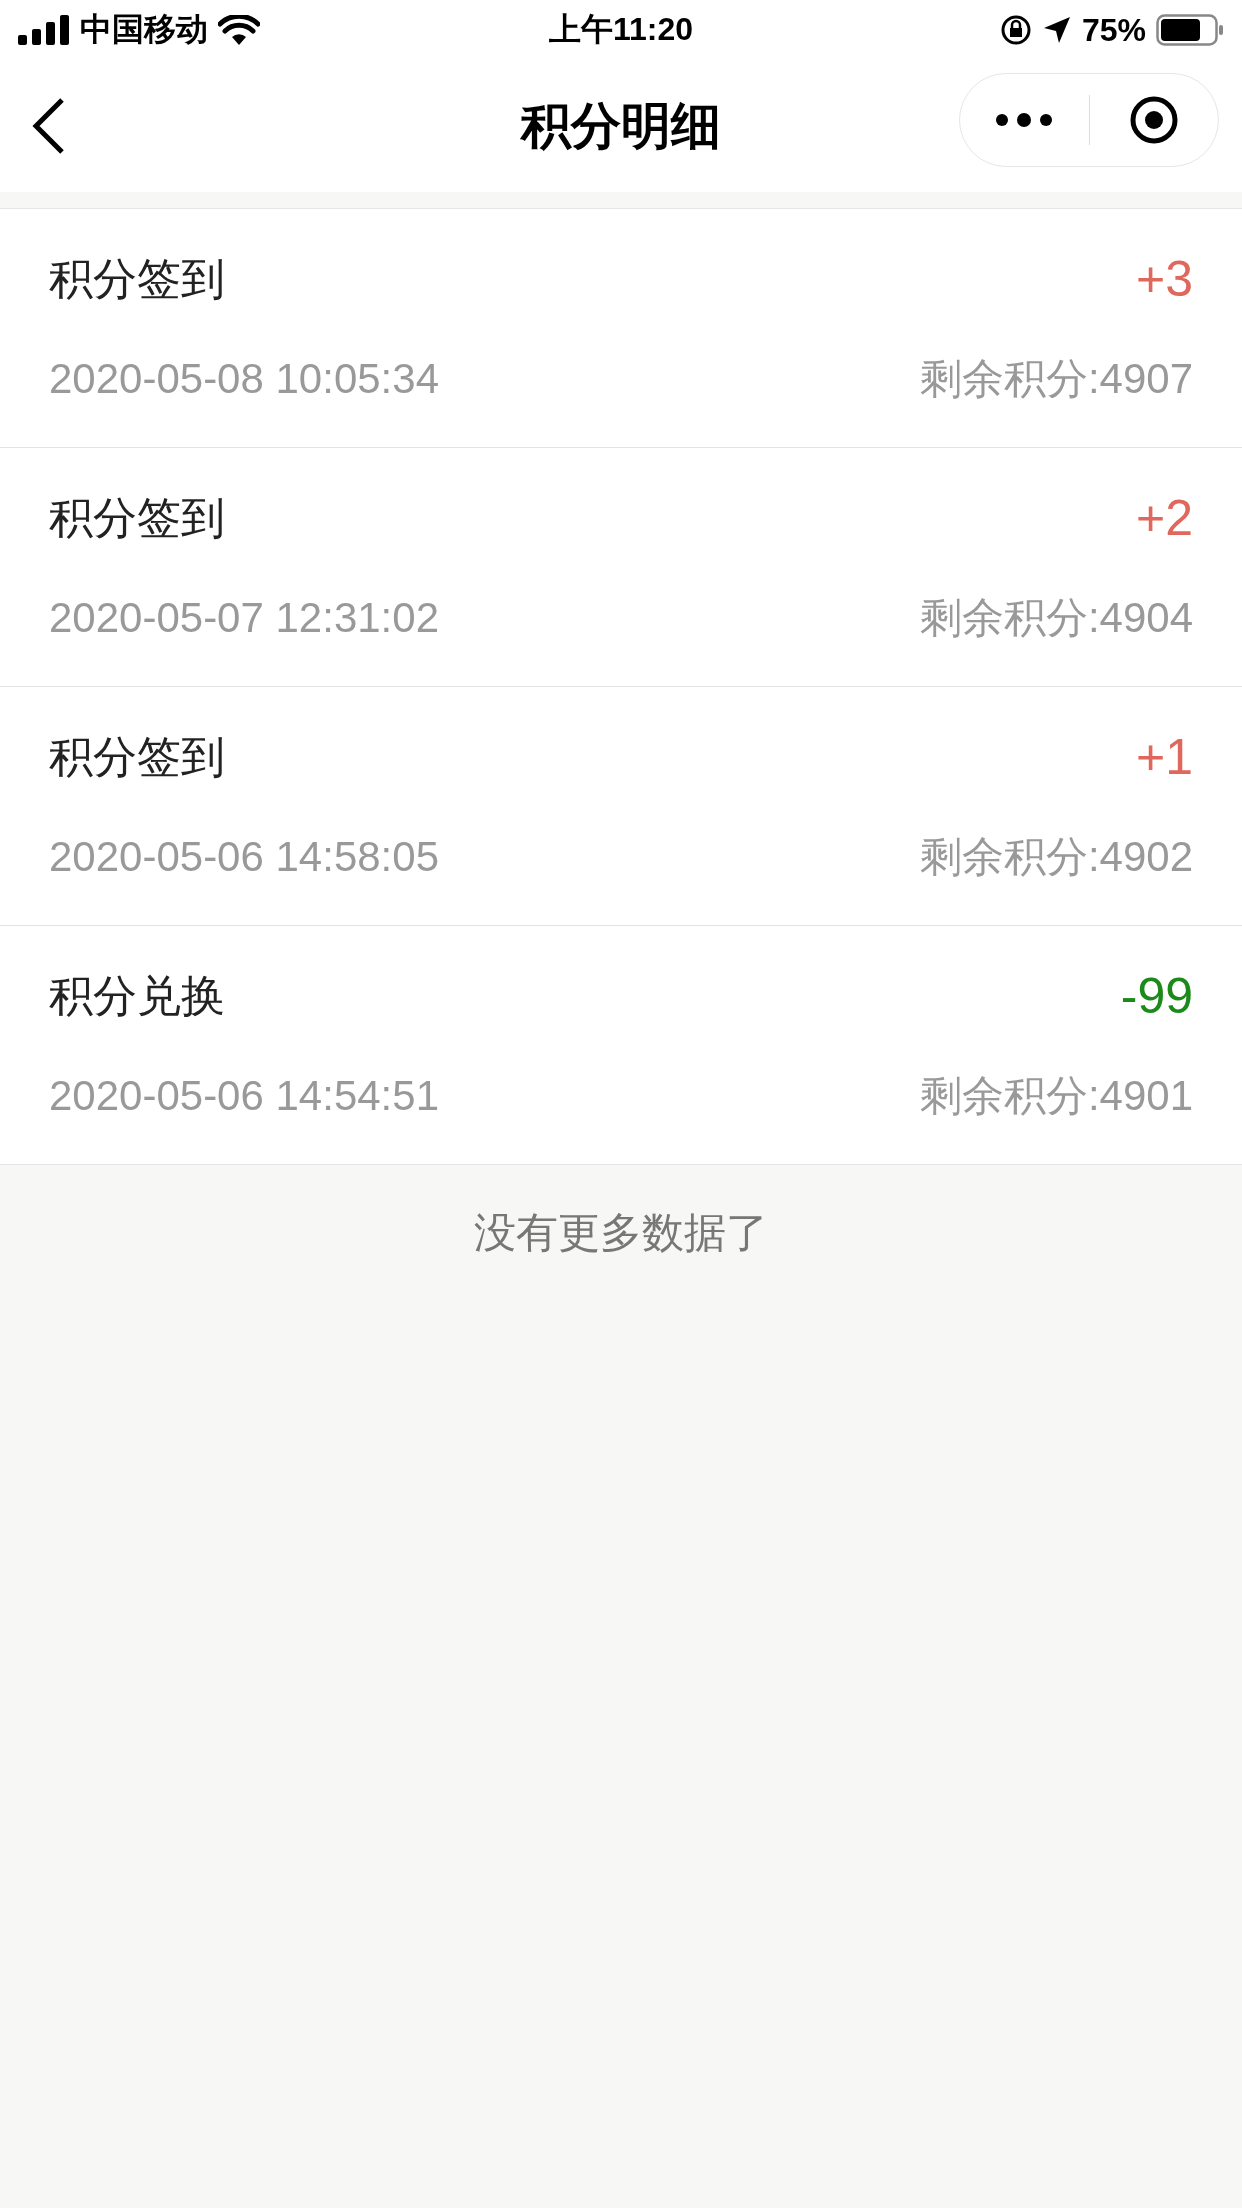  I want to click on remaining-points: 剩余积分:4902, so click(1056, 857).